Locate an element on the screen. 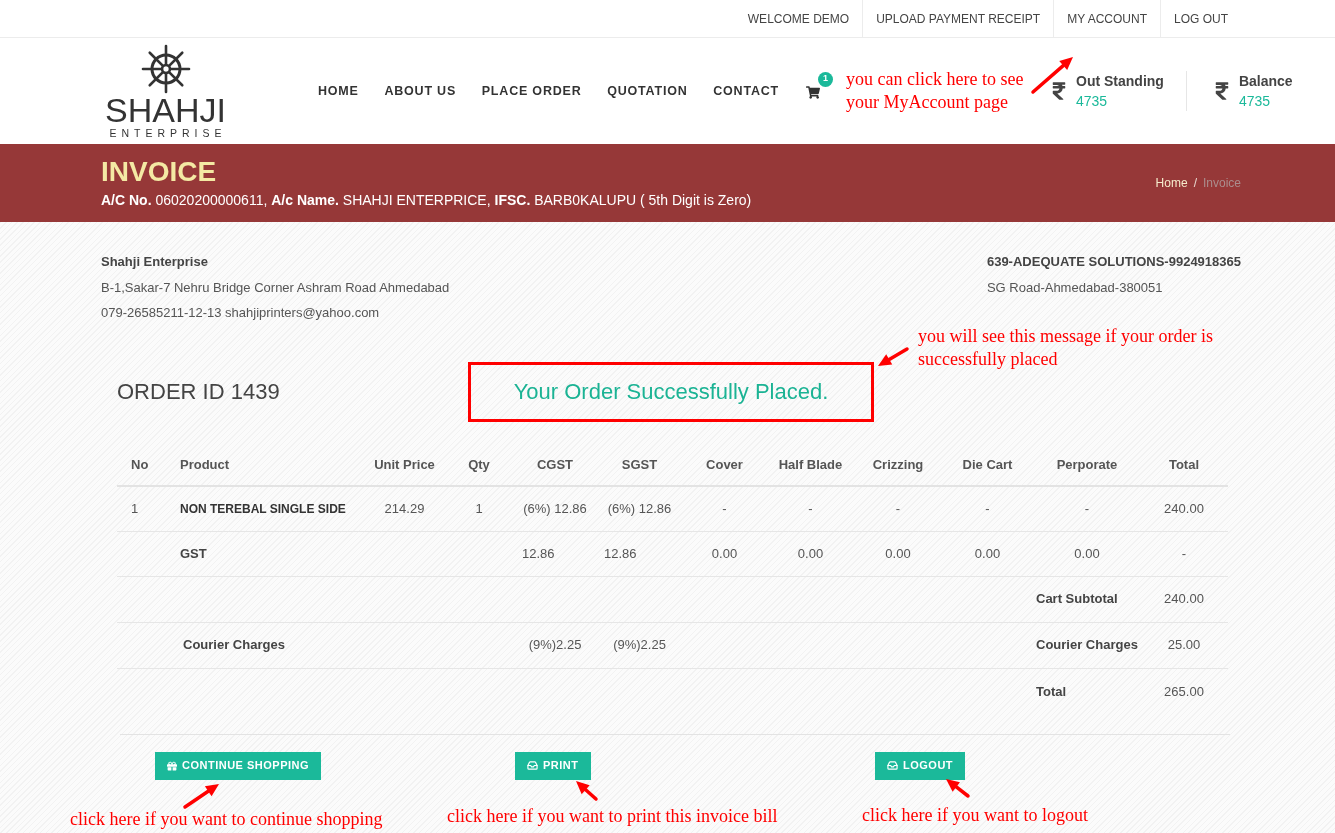 Image resolution: width=1335 pixels, height=833 pixels. top-bar-link: LOG OUT is located at coordinates (1200, 18).